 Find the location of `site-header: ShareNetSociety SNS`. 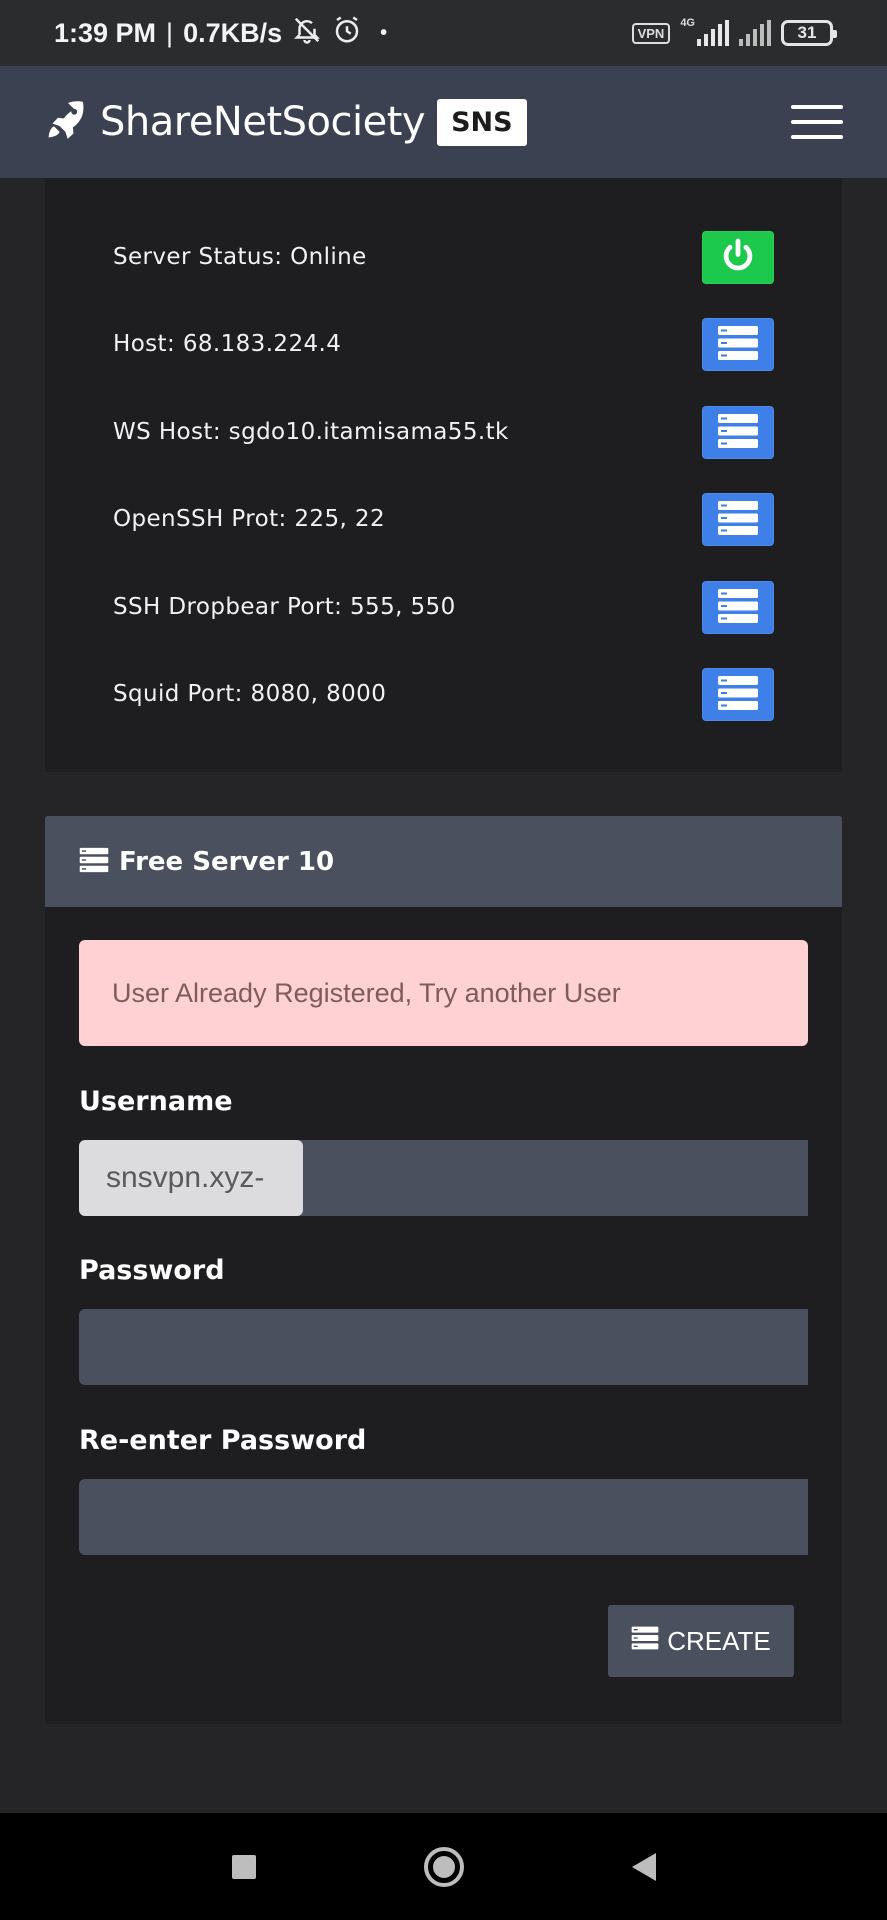

site-header: ShareNetSociety SNS is located at coordinates (443, 122).